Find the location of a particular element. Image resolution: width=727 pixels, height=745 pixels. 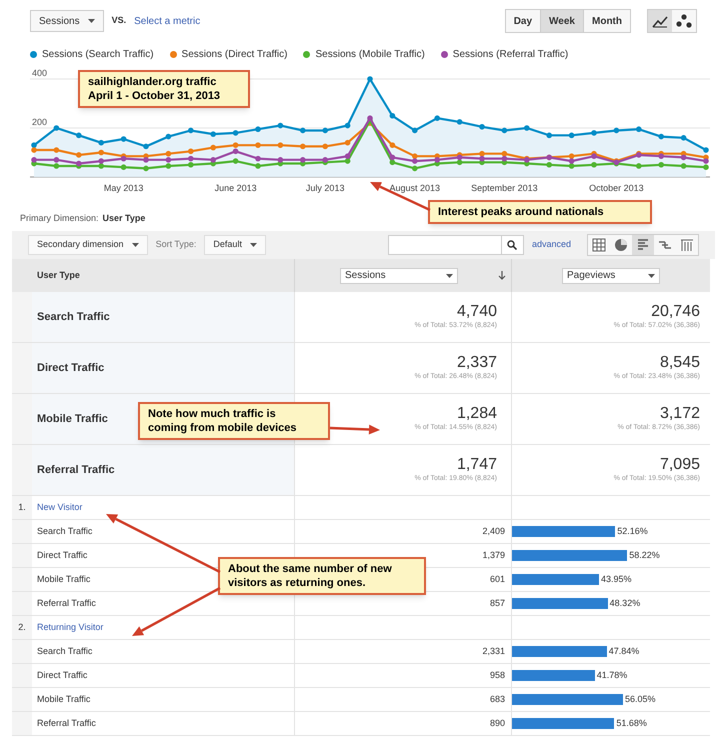

period-button: Month is located at coordinates (606, 21).